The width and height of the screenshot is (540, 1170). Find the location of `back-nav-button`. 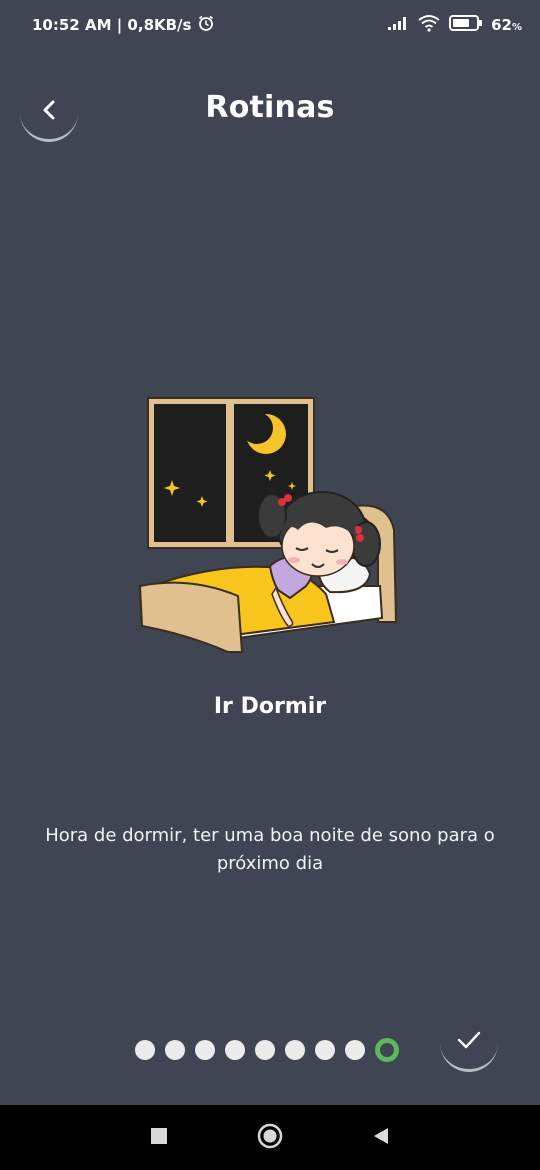

back-nav-button is located at coordinates (381, 1138).